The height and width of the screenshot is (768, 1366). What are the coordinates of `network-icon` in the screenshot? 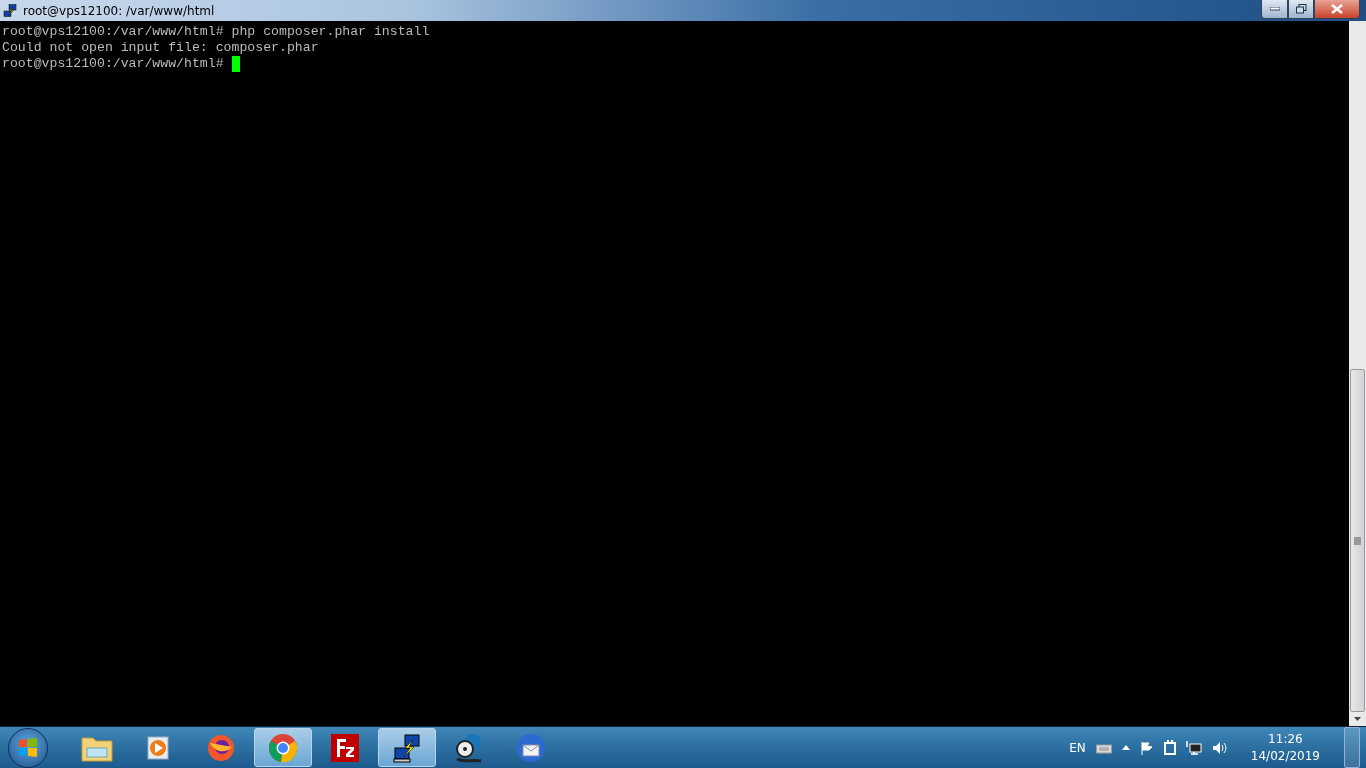 It's located at (1193, 747).